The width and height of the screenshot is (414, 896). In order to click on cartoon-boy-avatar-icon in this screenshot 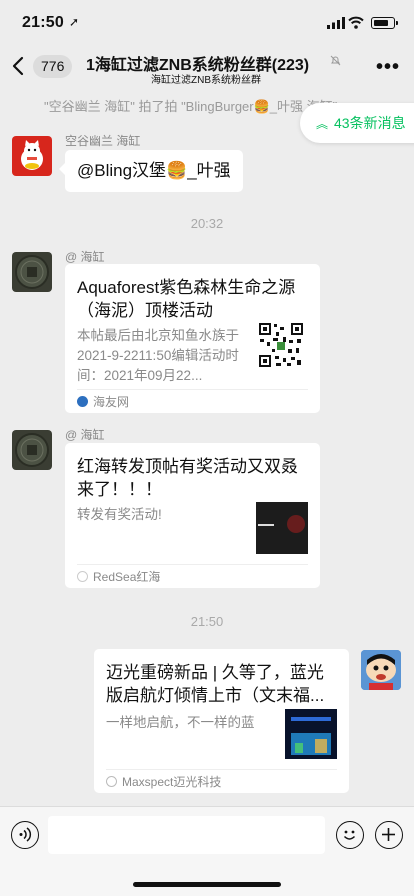, I will do `click(381, 670)`.